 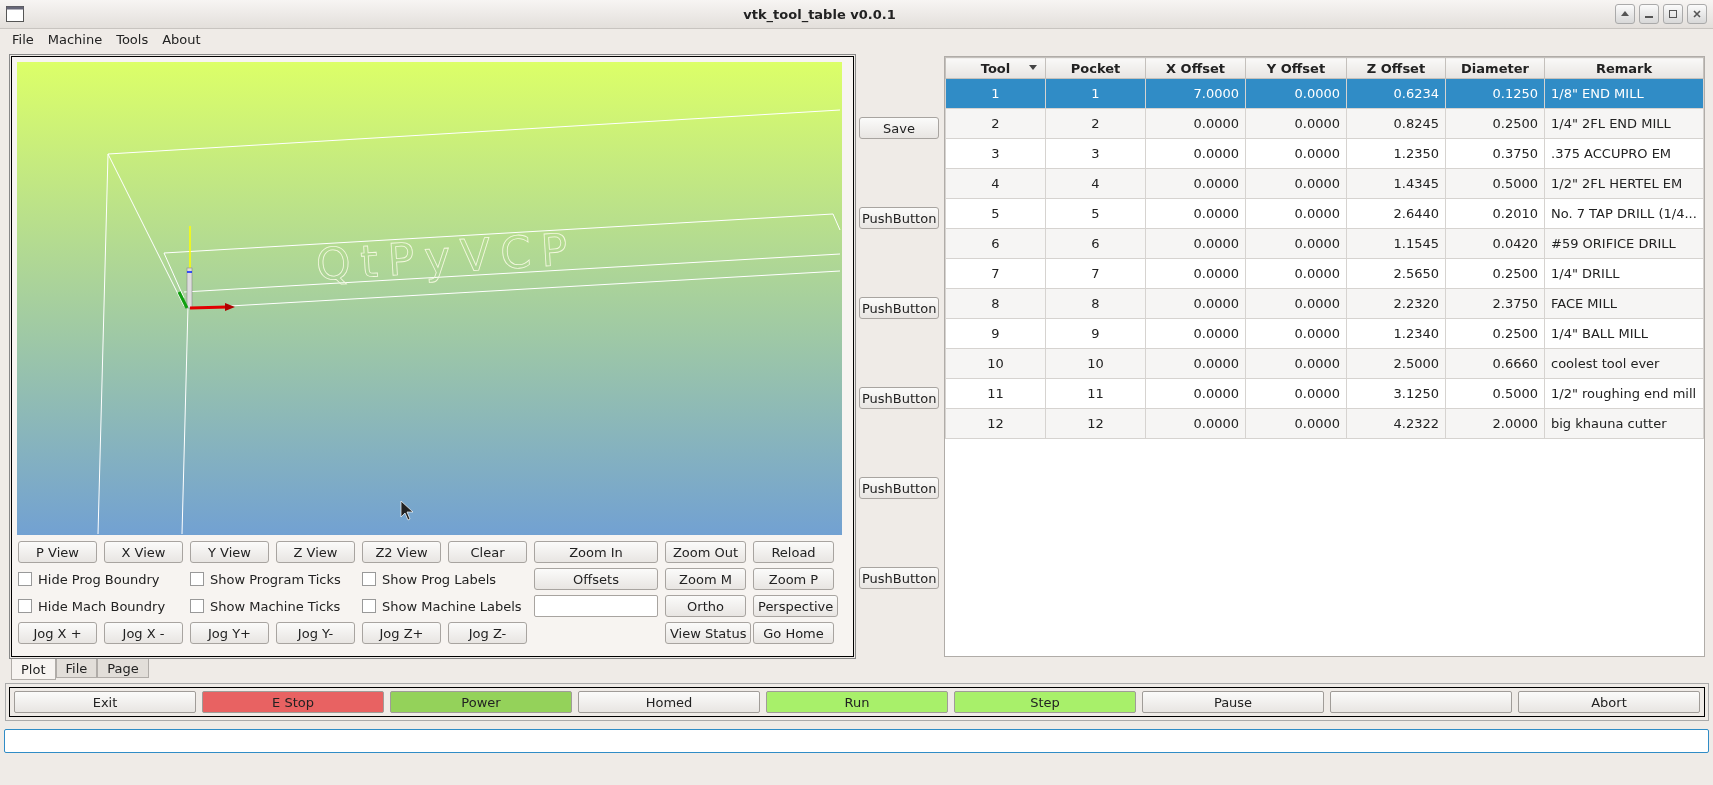 What do you see at coordinates (293, 702) in the screenshot?
I see `control-button: E Stop` at bounding box center [293, 702].